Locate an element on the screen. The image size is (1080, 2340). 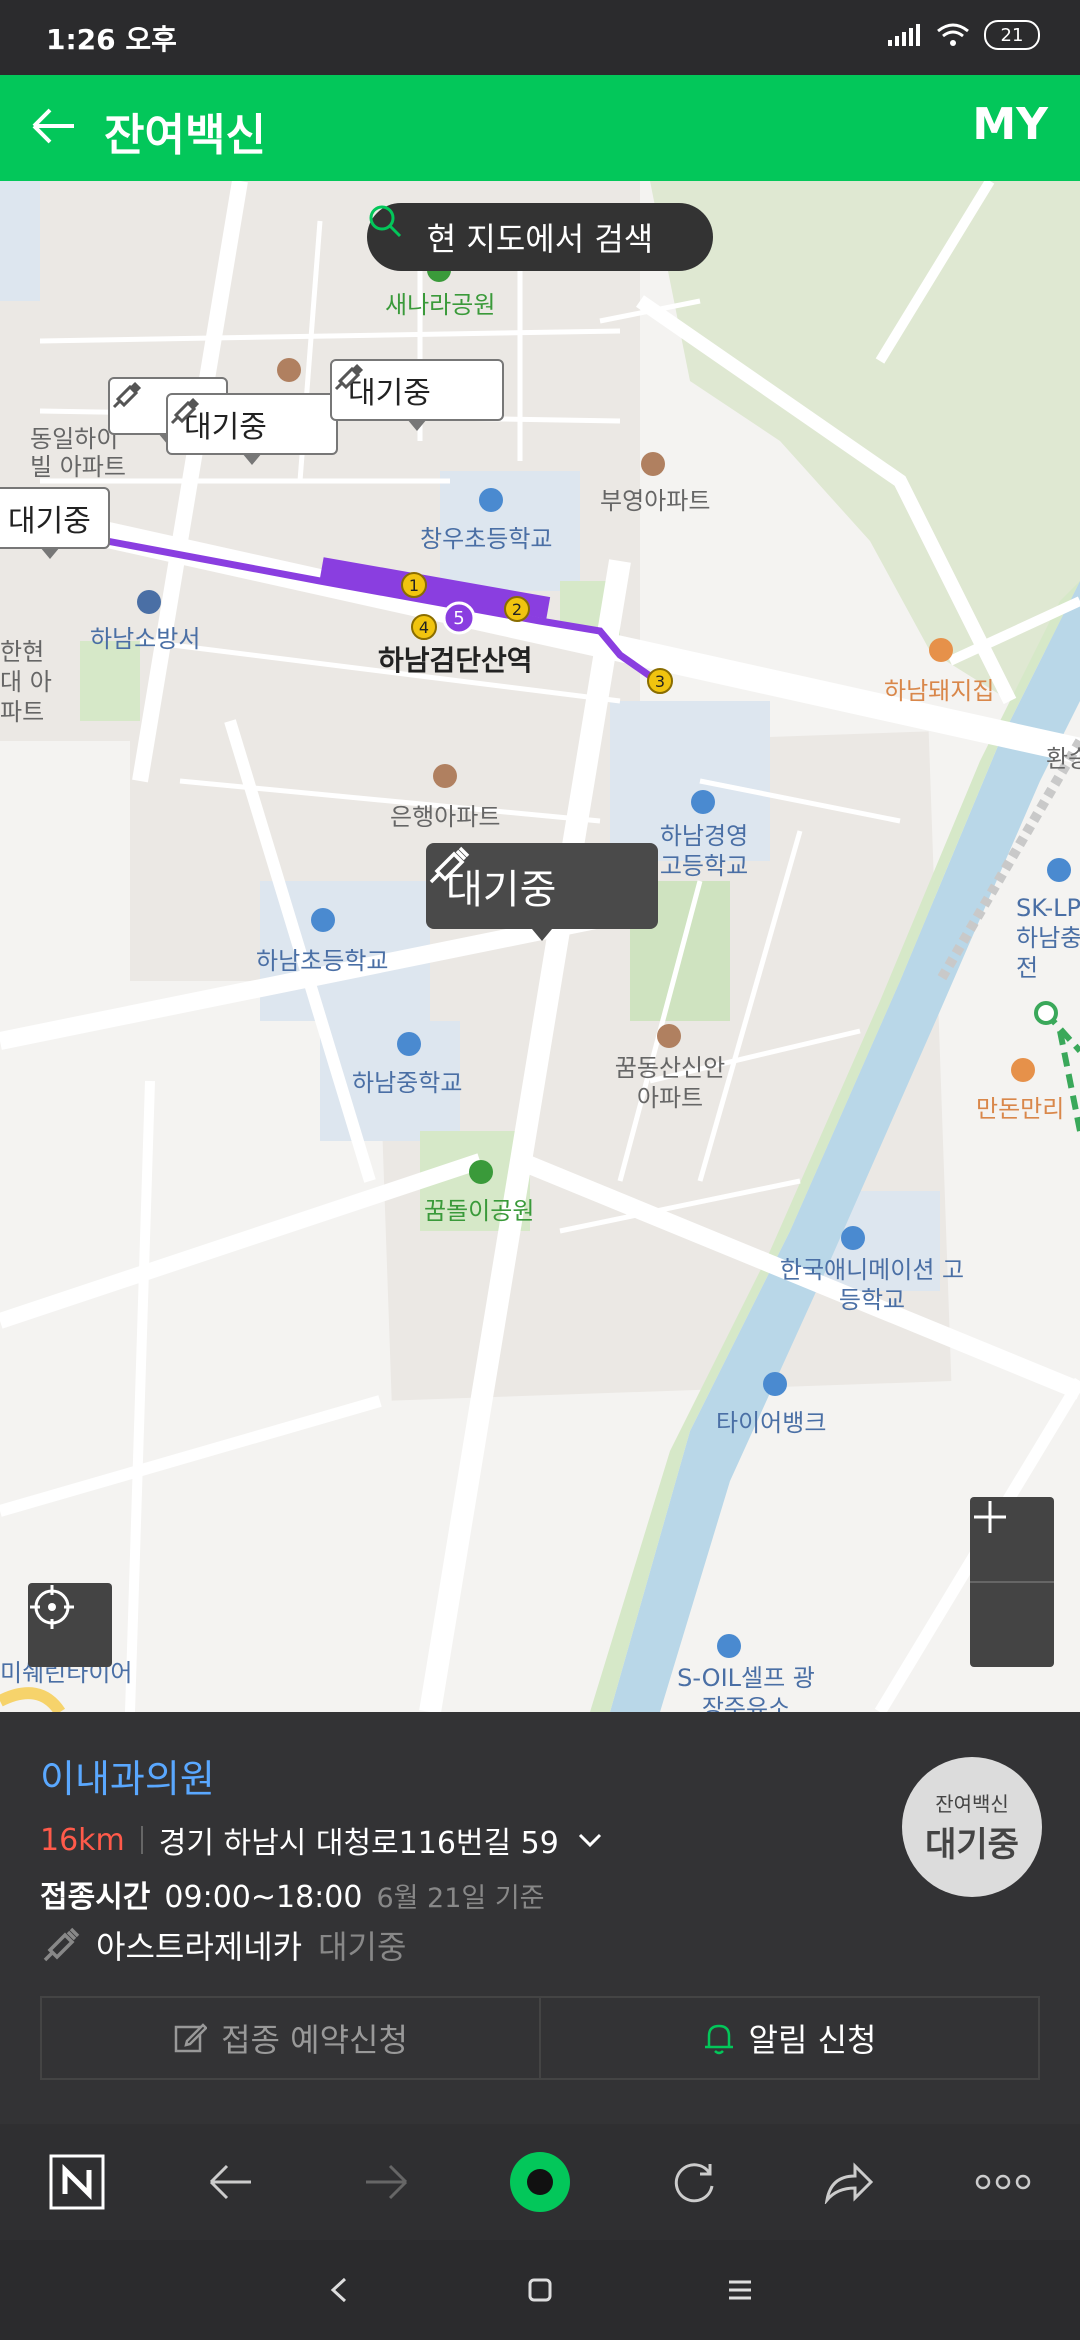
battery-icon: 21 is located at coordinates (1012, 35).